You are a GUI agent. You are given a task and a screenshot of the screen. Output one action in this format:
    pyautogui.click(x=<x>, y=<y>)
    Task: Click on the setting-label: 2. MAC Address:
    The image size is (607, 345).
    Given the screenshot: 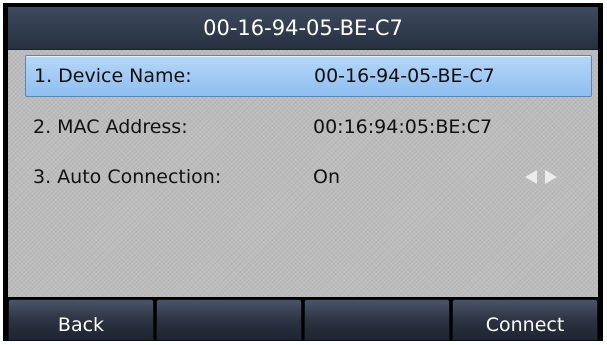 What is the action you would take?
    pyautogui.click(x=110, y=127)
    